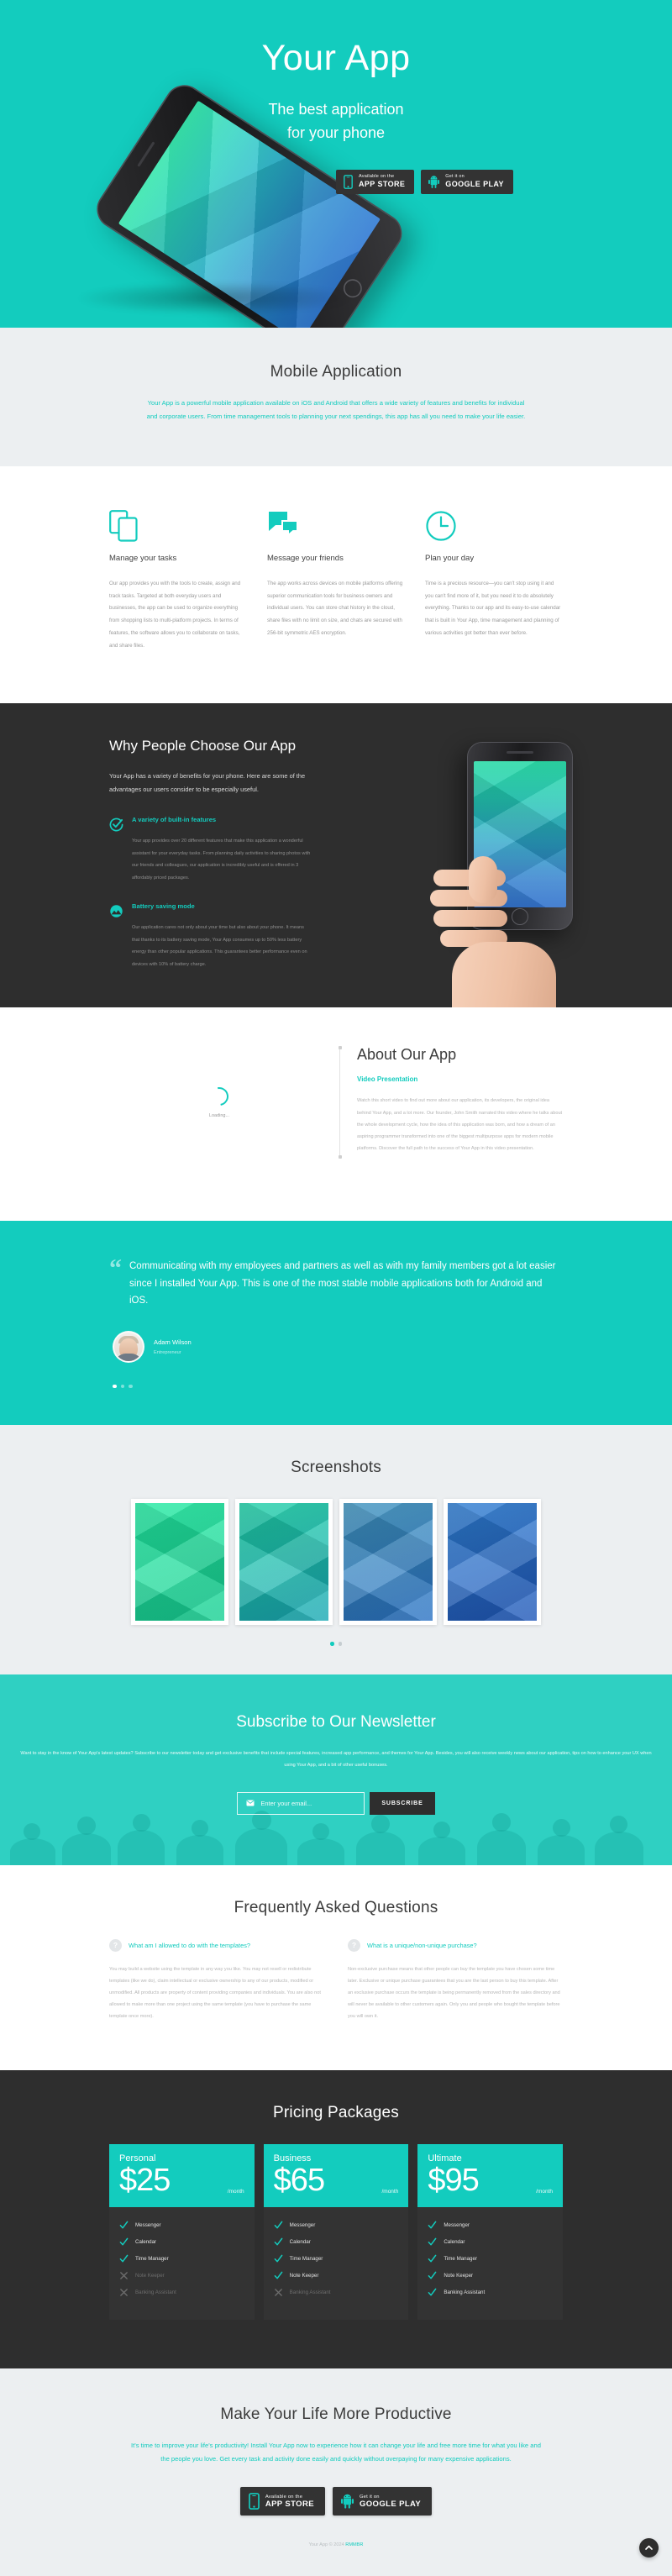 Image resolution: width=672 pixels, height=2576 pixels. I want to click on why-benefit-title: Battery saving mode, so click(163, 906).